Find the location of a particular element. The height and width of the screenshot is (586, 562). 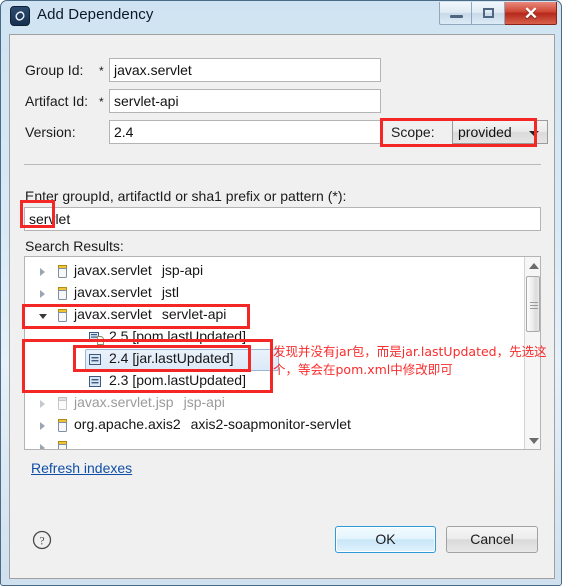

scope-selected-value: provided is located at coordinates (485, 132).